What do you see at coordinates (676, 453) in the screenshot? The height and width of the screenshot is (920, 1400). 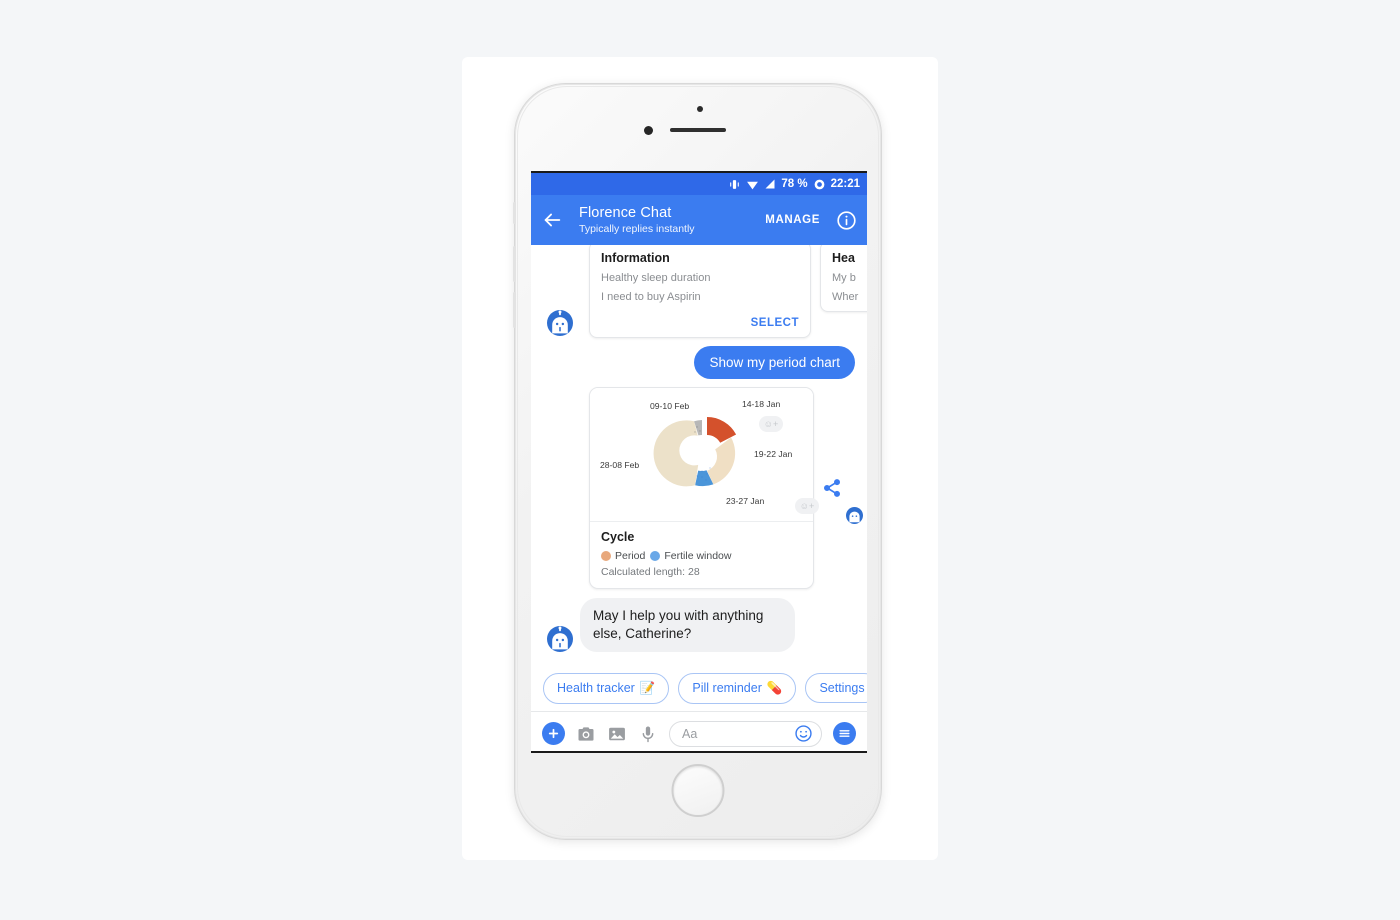 I see `slice-28-08-feb` at bounding box center [676, 453].